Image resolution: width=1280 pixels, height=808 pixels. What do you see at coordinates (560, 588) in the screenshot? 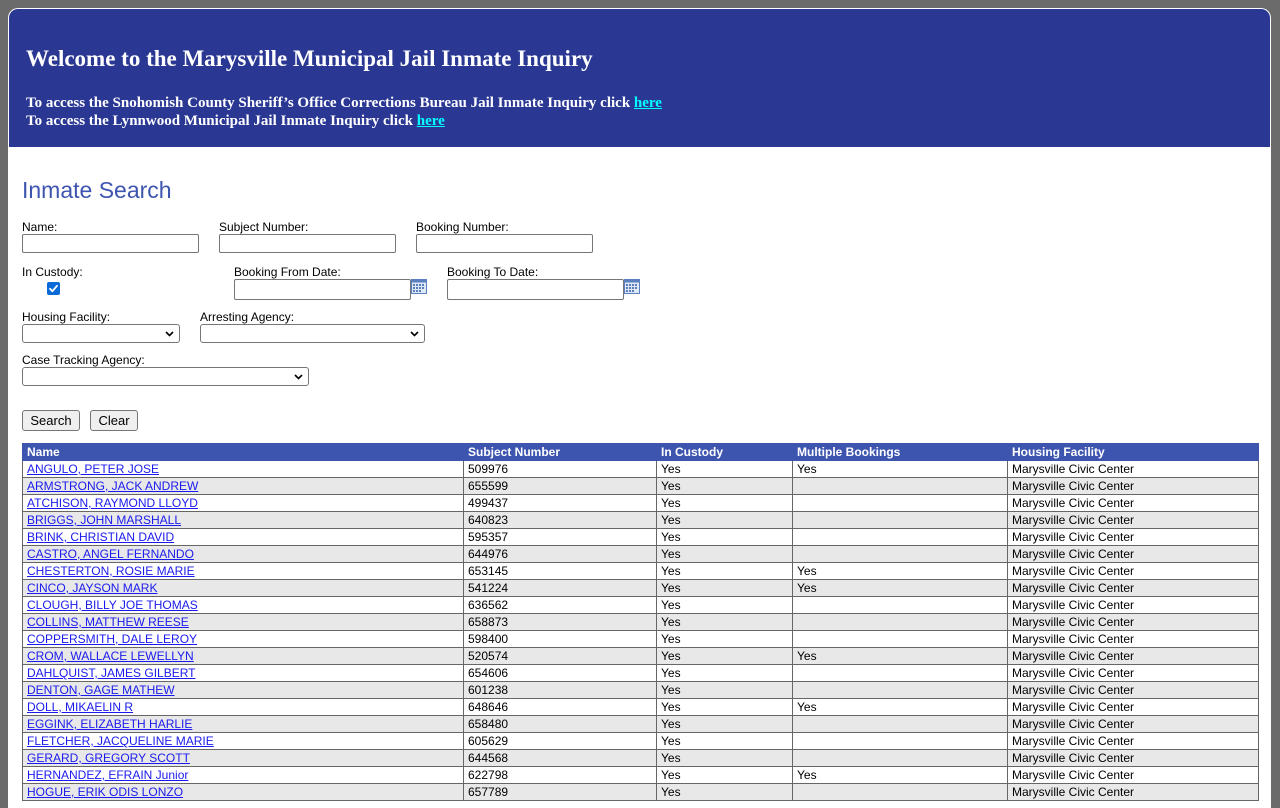
I see `subject-number-cell: 541224` at bounding box center [560, 588].